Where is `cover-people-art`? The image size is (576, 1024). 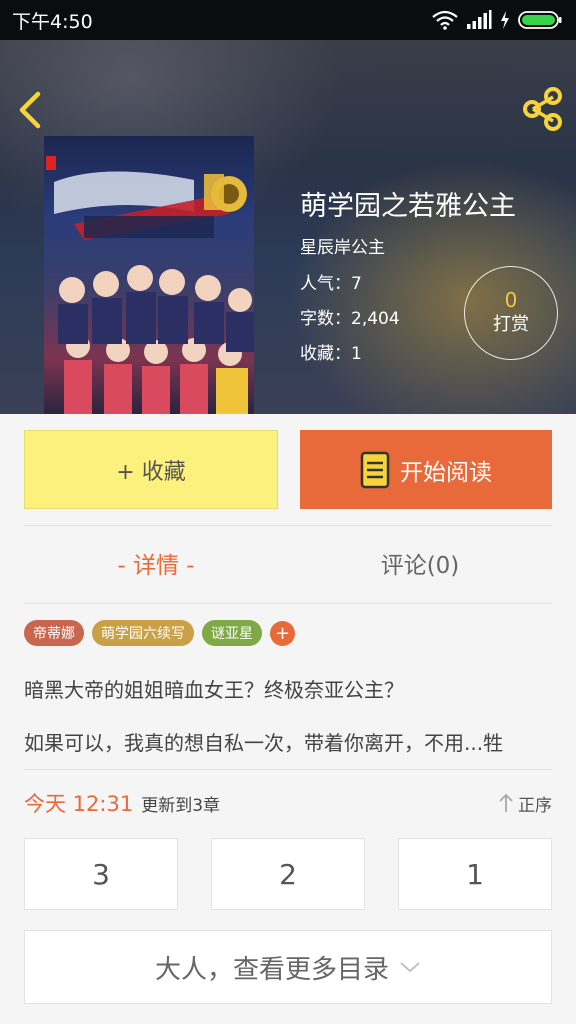 cover-people-art is located at coordinates (156, 339).